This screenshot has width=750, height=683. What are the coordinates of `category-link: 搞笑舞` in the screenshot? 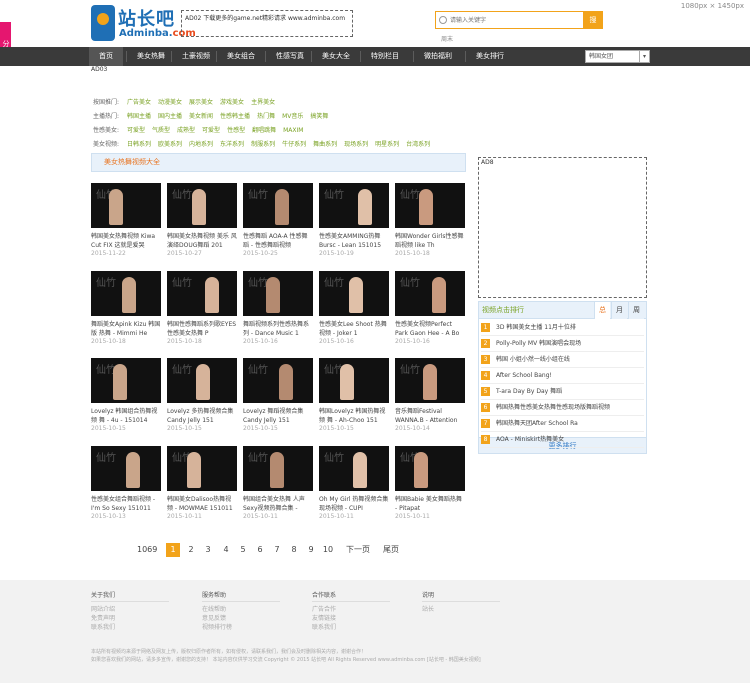 It's located at (319, 116).